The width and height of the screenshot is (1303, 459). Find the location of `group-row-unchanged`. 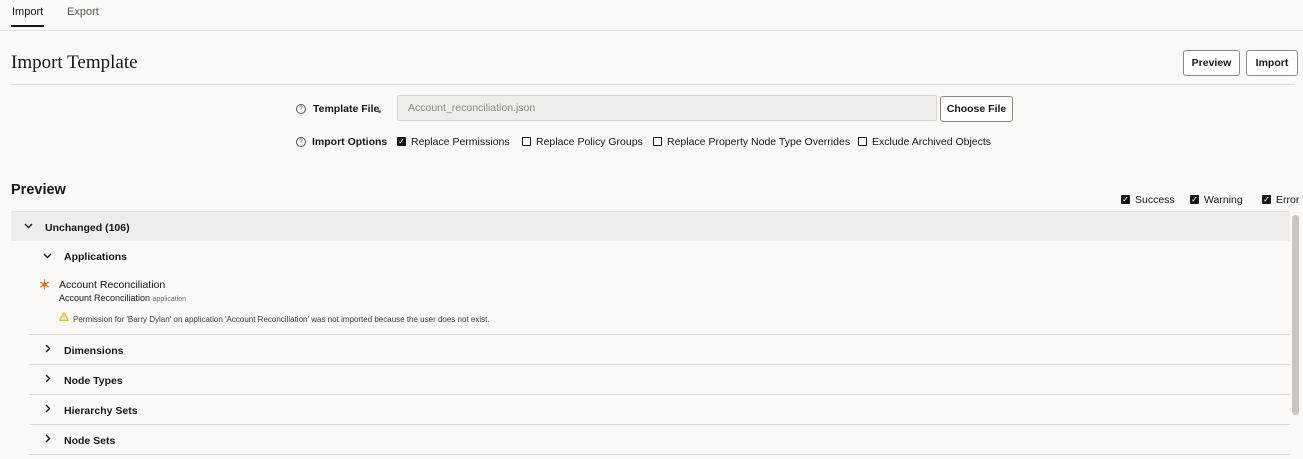

group-row-unchanged is located at coordinates (650, 226).